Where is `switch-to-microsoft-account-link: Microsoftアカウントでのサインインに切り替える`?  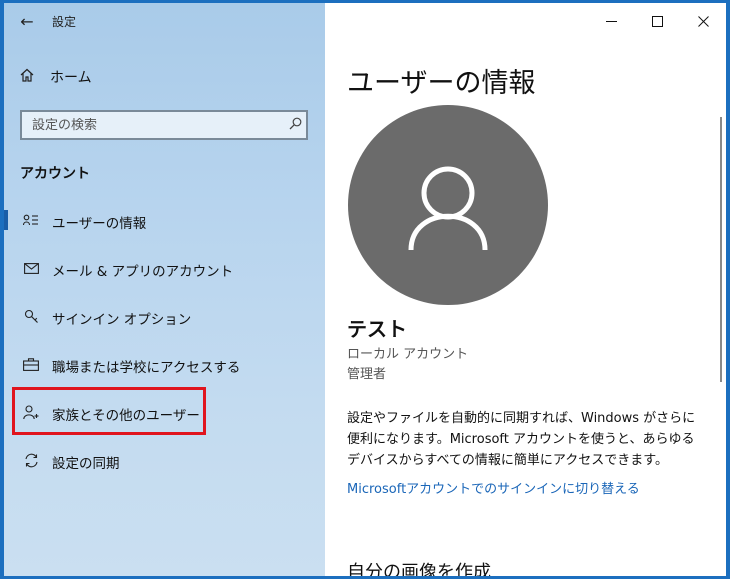
switch-to-microsoft-account-link: Microsoftアカウントでのサインインに切り替える is located at coordinates (493, 487).